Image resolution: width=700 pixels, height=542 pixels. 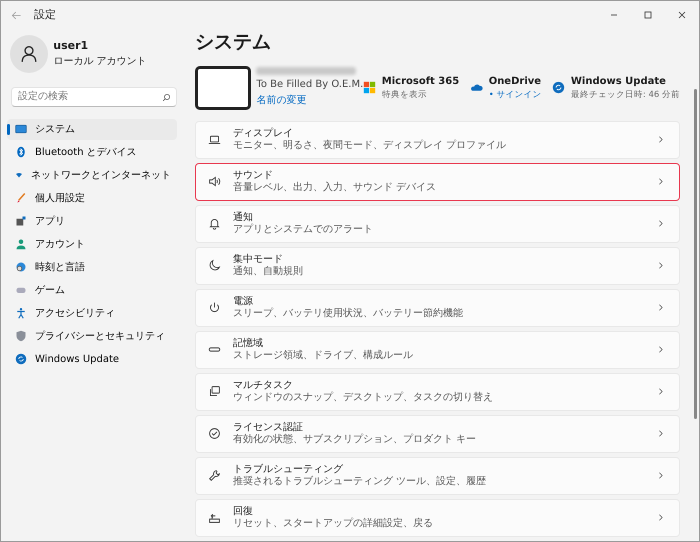 What do you see at coordinates (625, 95) in the screenshot?
I see `quick-link-subtitle: 最終チェック日時: 46 分前` at bounding box center [625, 95].